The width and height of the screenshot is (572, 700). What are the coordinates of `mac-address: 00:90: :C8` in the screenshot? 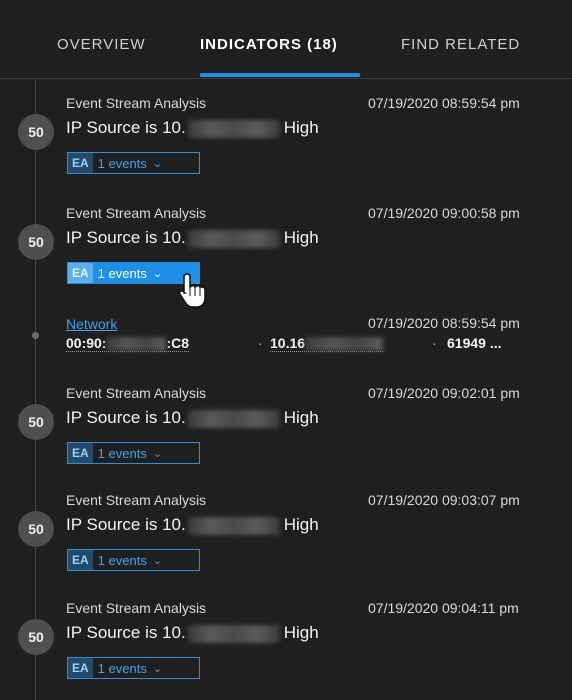 It's located at (128, 344).